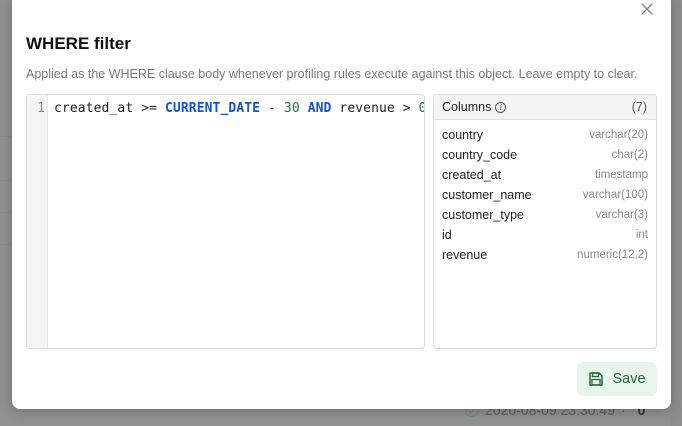 Image resolution: width=682 pixels, height=426 pixels. What do you see at coordinates (545, 107) in the screenshot?
I see `columns-header: Columns i (7)` at bounding box center [545, 107].